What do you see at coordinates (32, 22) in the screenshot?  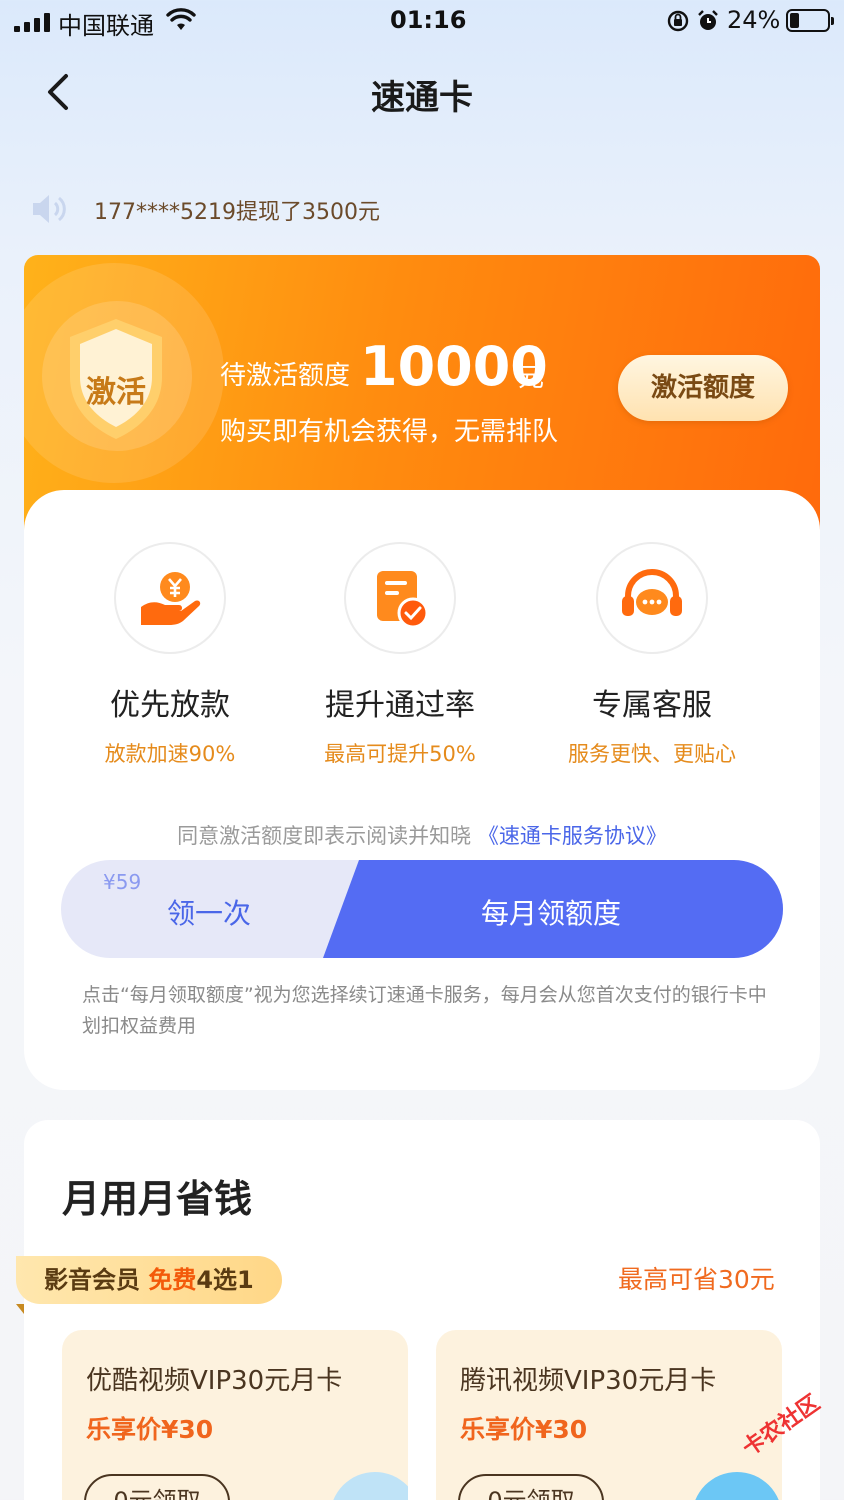 I see `signal-icon` at bounding box center [32, 22].